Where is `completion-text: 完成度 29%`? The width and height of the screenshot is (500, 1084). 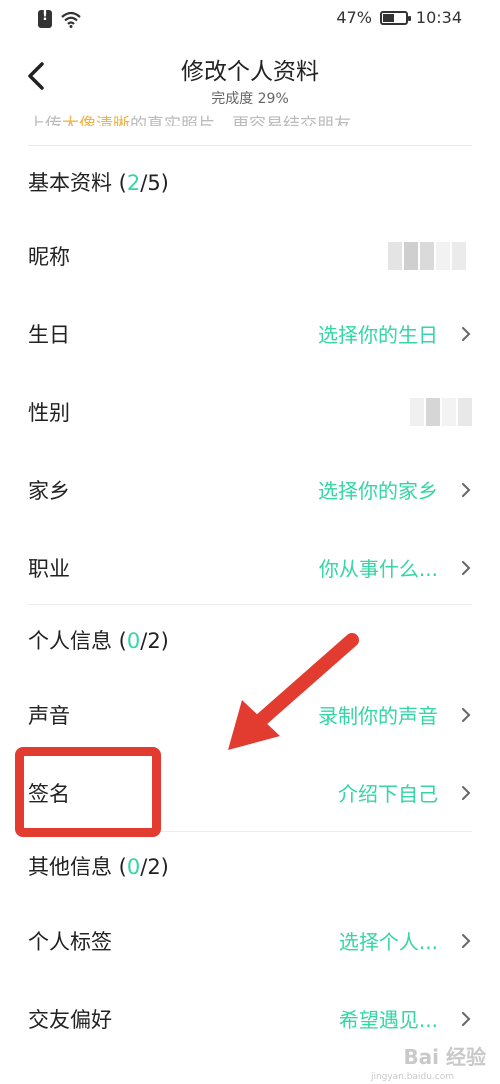
completion-text: 完成度 29% is located at coordinates (250, 99).